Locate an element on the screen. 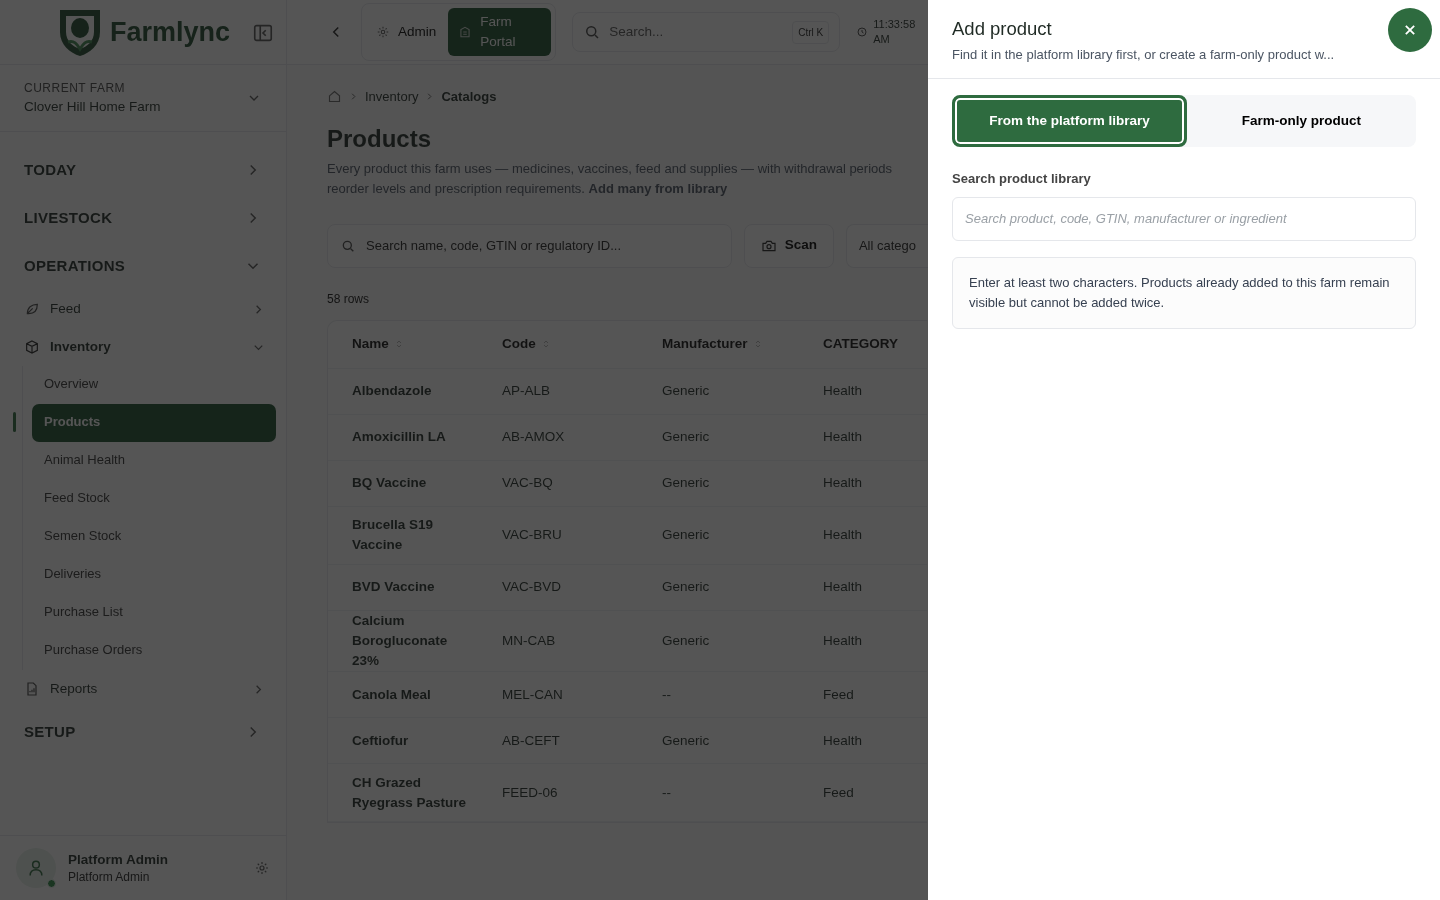 The image size is (1440, 900). hint-text: Enter at least two characters. Products already added to this farm remain visible but cannot be added twice. is located at coordinates (1184, 292).